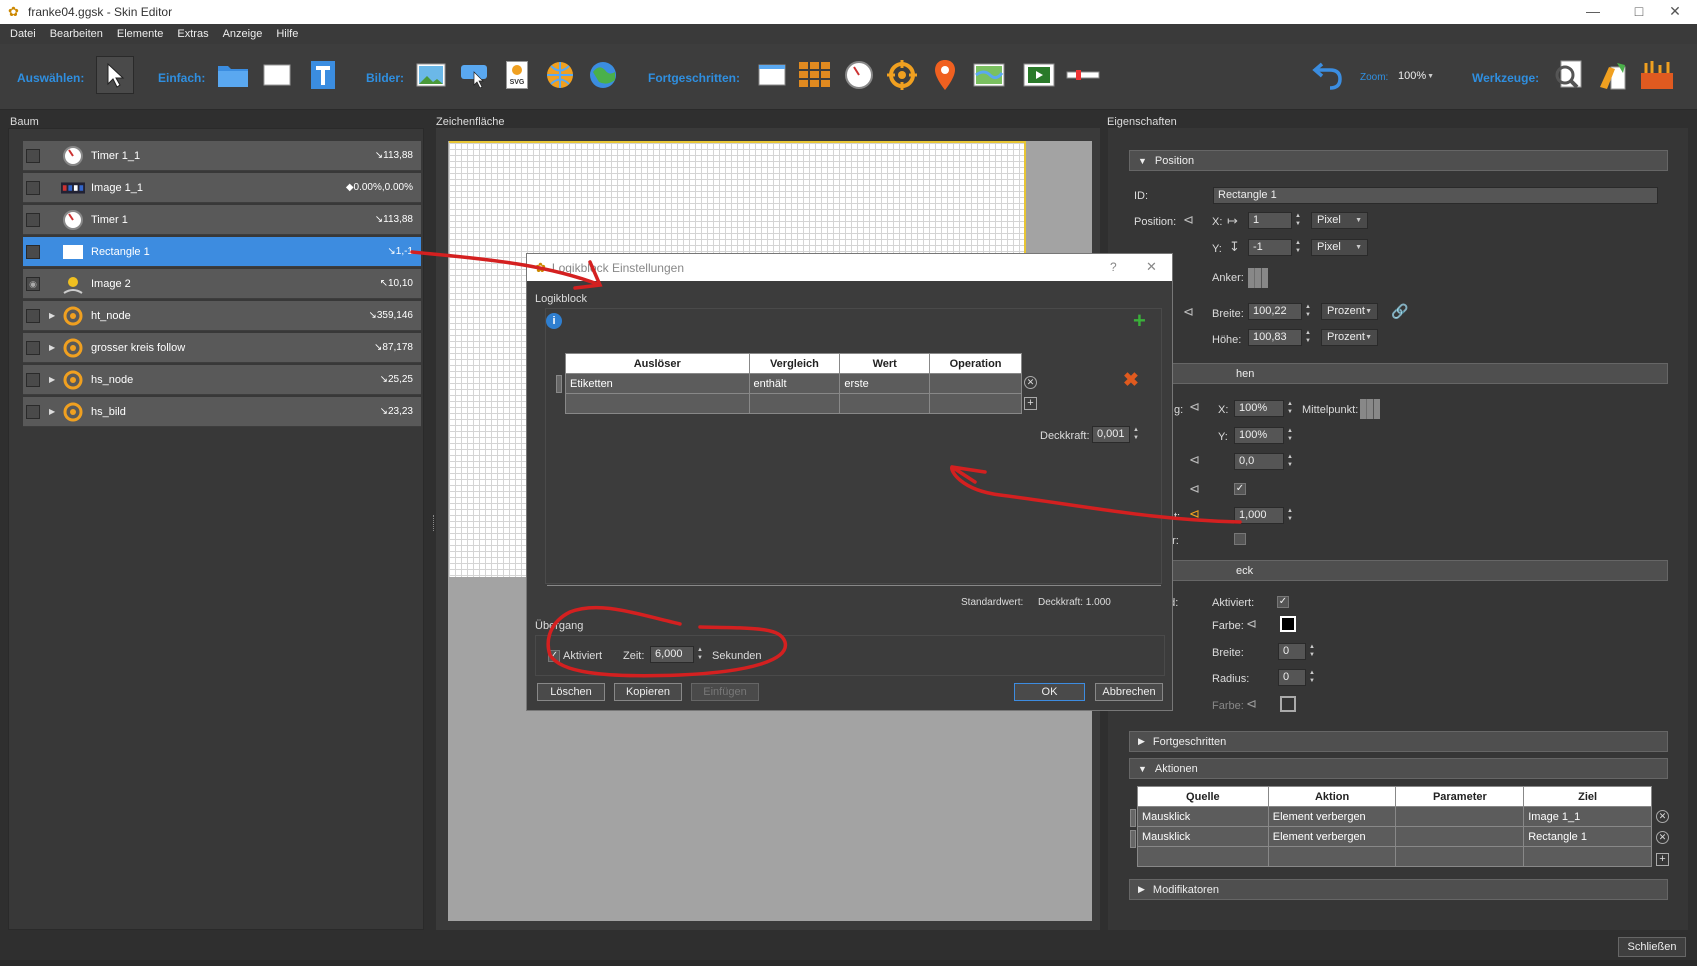  What do you see at coordinates (1083, 75) in the screenshot?
I see `sound-tool-button` at bounding box center [1083, 75].